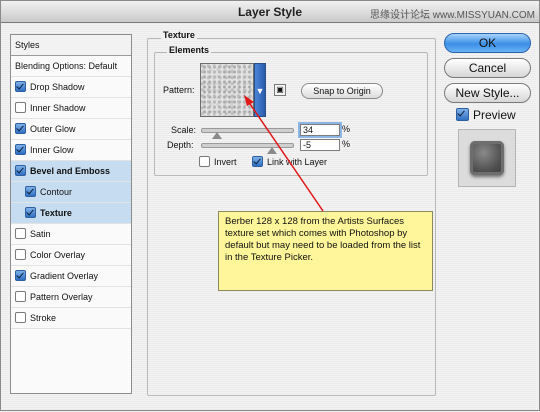 This screenshot has width=540, height=412. I want to click on arrow-head, so click(249, 100).